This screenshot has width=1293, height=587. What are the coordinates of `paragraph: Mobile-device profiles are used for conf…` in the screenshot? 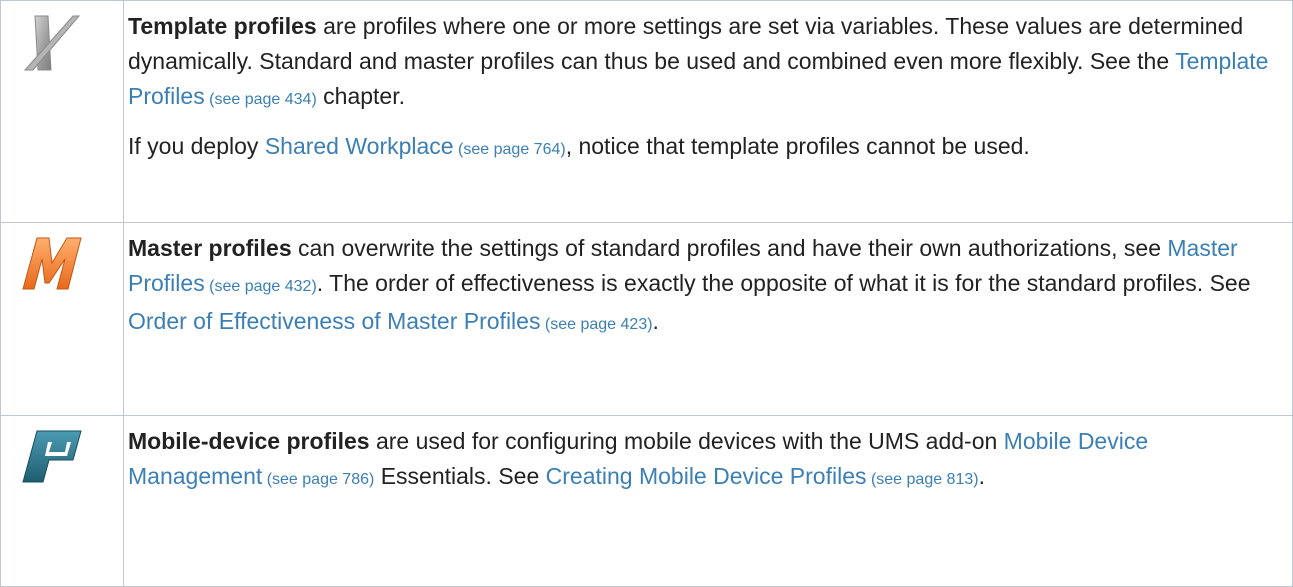 It's located at (705, 460).